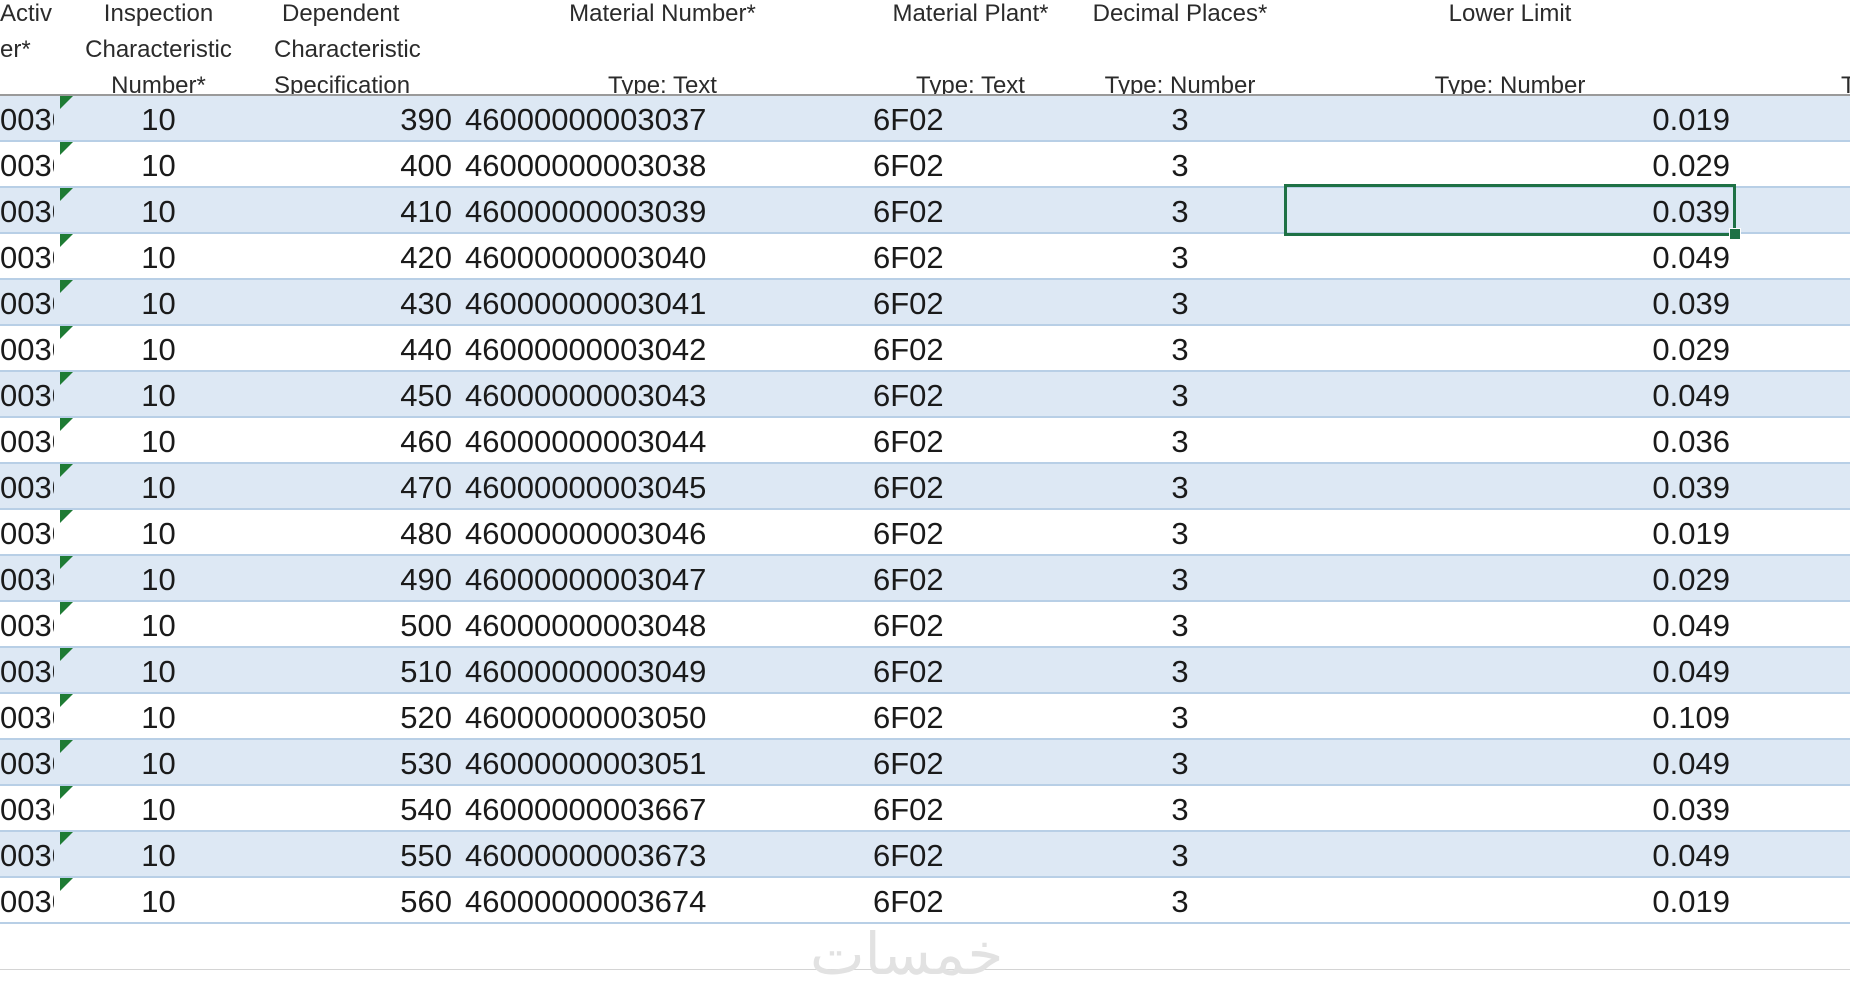 The height and width of the screenshot is (1000, 1850). I want to click on cell-material-number: 46000000003037, so click(665, 118).